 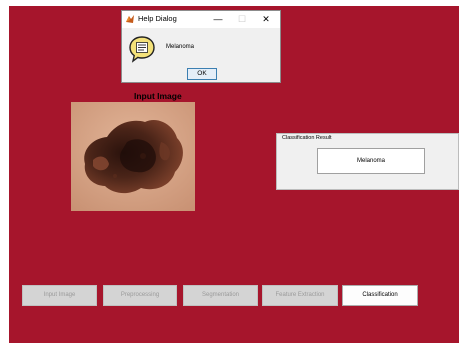 What do you see at coordinates (371, 161) in the screenshot?
I see `classification-result-value: Melanoma` at bounding box center [371, 161].